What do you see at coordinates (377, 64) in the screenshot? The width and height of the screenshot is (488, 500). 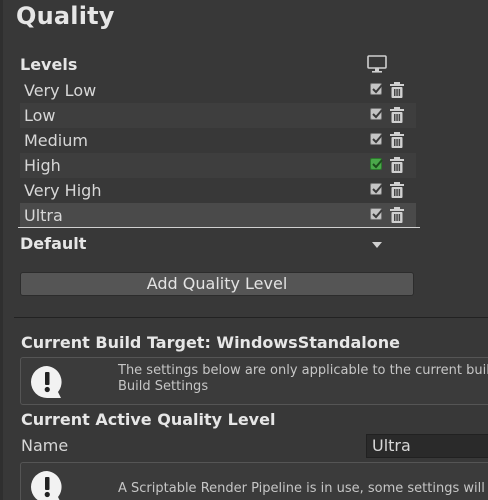 I see `monitor-icon` at bounding box center [377, 64].